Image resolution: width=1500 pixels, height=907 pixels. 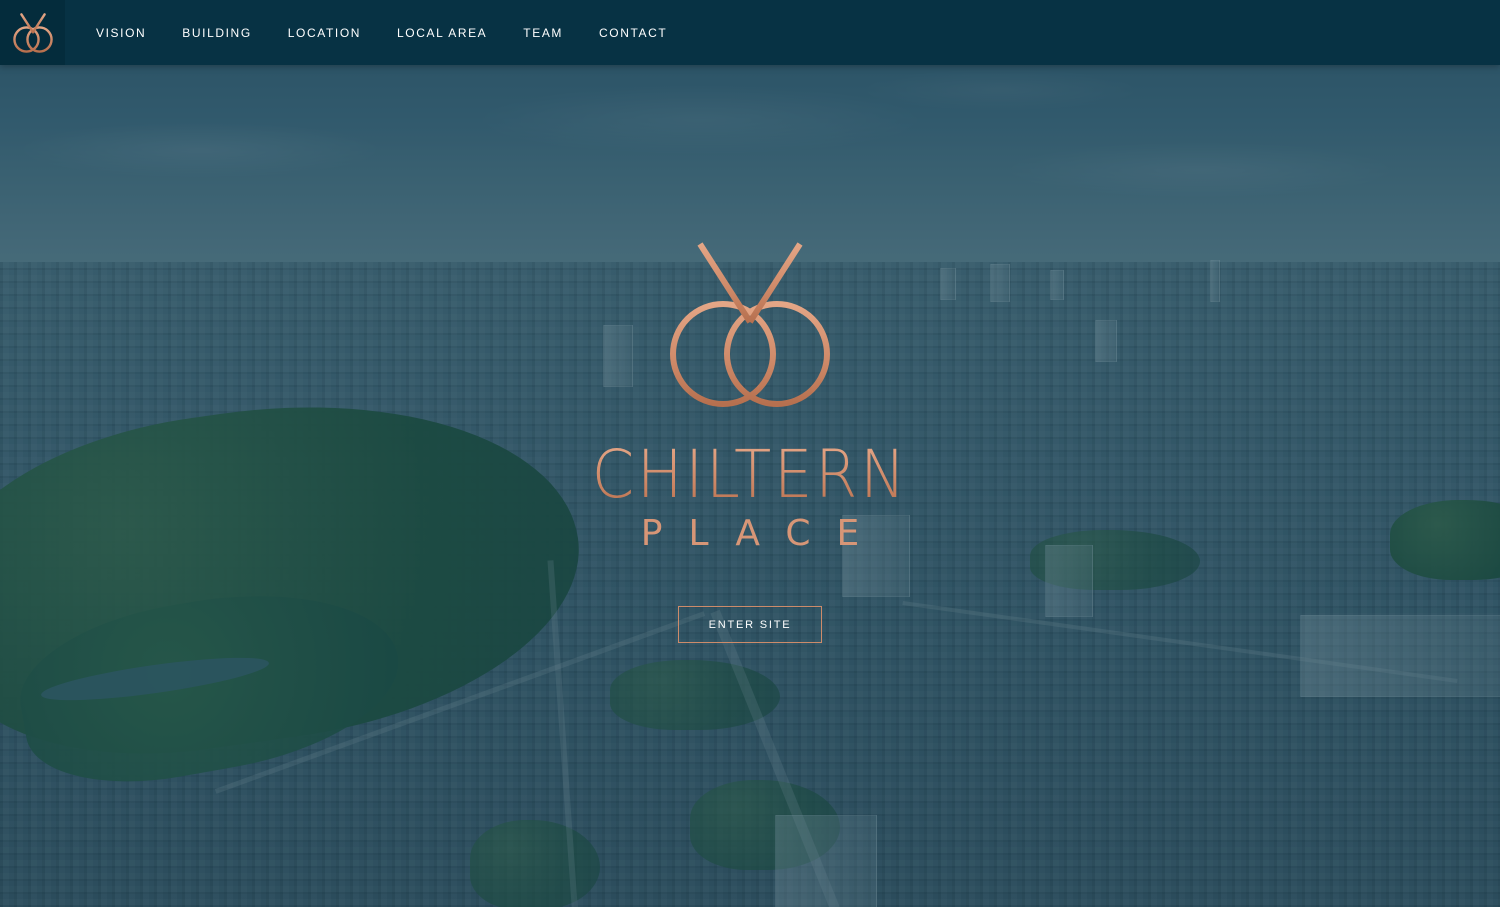 What do you see at coordinates (121, 33) in the screenshot?
I see `nav-item-vision: VISION` at bounding box center [121, 33].